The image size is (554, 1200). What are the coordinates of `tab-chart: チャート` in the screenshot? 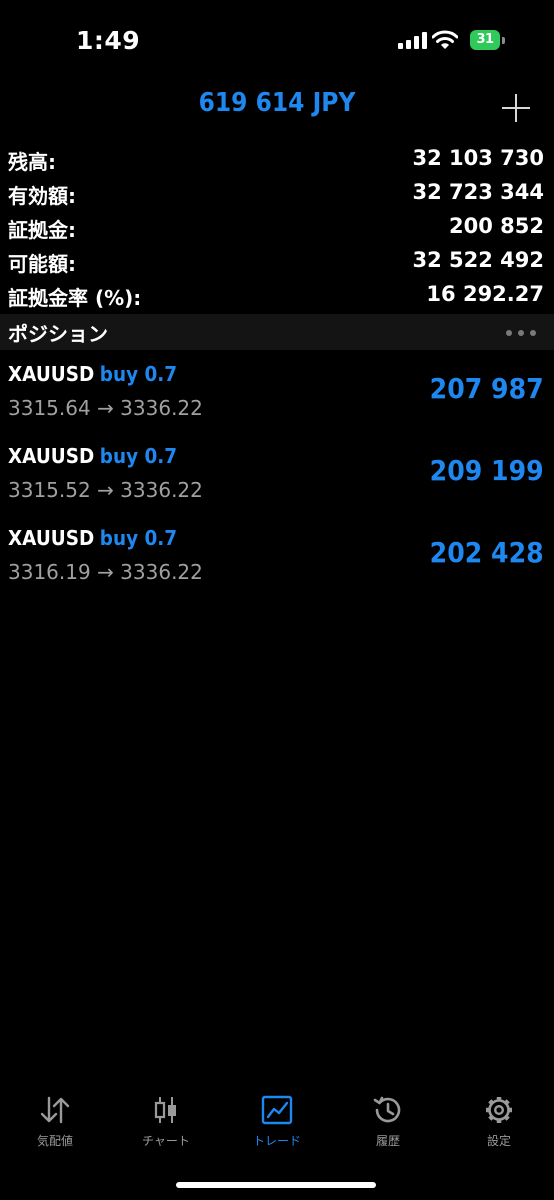 It's located at (166, 1121).